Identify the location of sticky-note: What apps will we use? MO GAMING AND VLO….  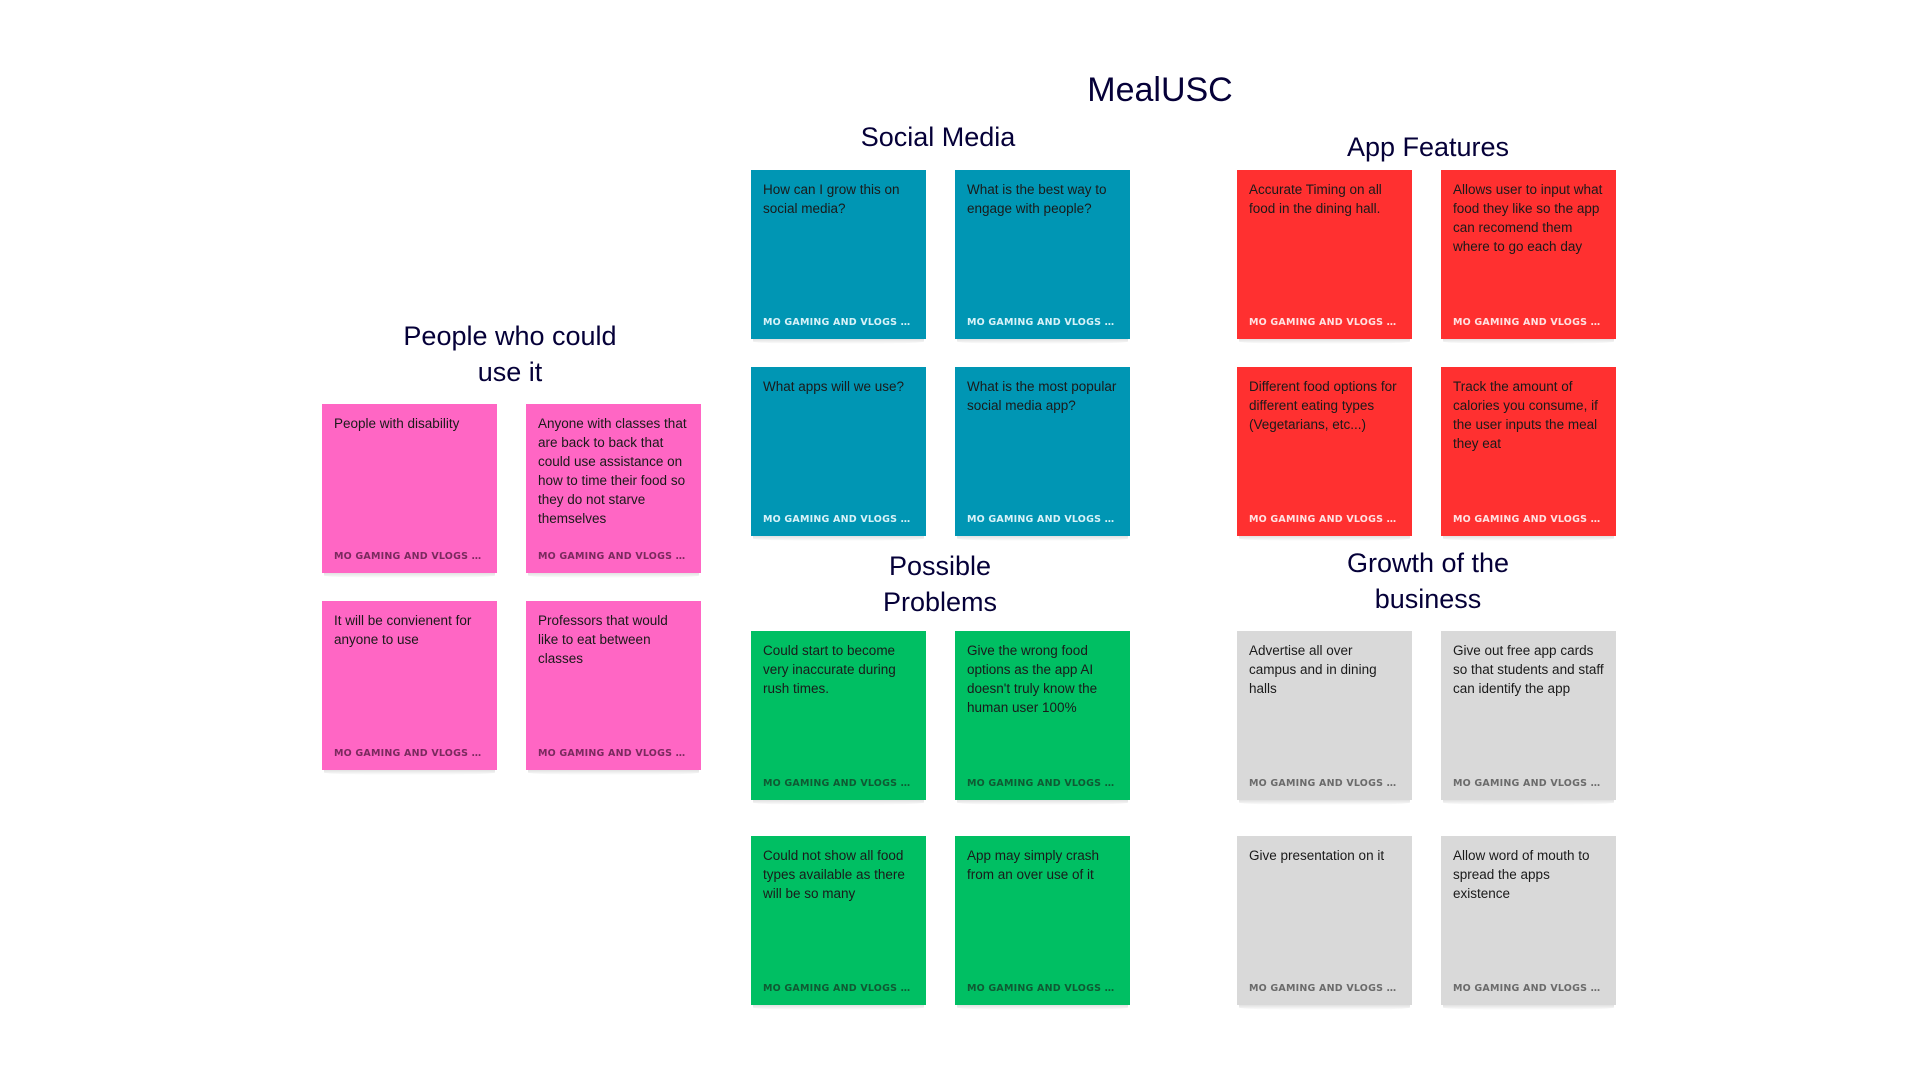
(838, 454).